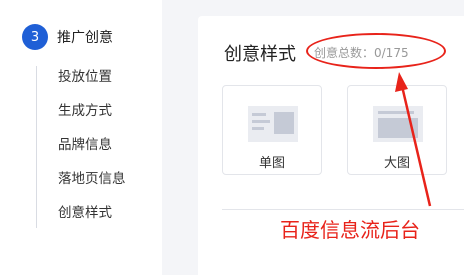 The width and height of the screenshot is (464, 275). What do you see at coordinates (92, 219) in the screenshot?
I see `sidebar-item-creative-style: 创意样式` at bounding box center [92, 219].